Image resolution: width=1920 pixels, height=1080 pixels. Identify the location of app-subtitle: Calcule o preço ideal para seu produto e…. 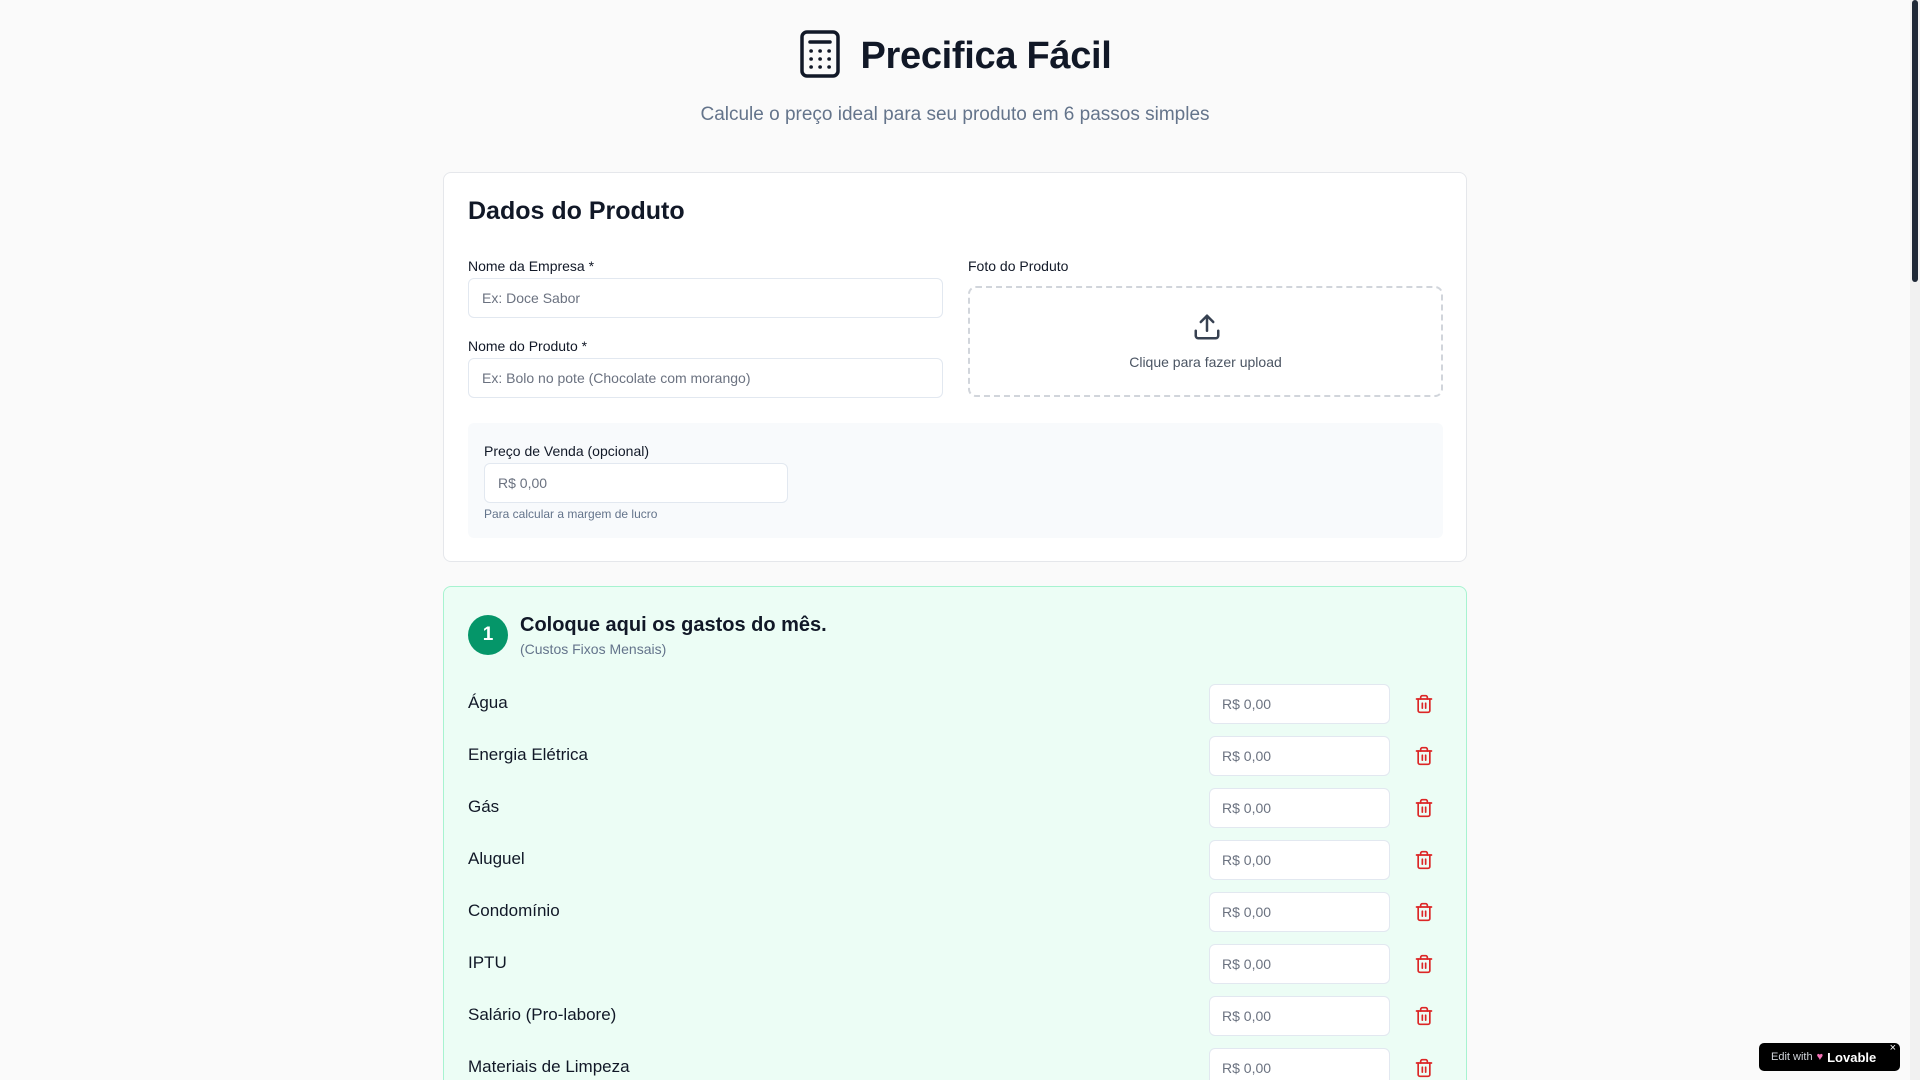
(955, 114).